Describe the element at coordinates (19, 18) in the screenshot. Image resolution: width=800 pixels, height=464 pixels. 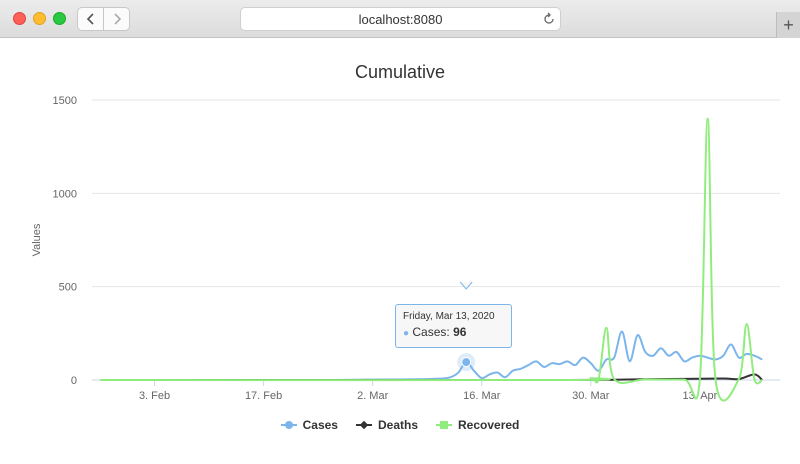
I see `close-window-button` at that location.